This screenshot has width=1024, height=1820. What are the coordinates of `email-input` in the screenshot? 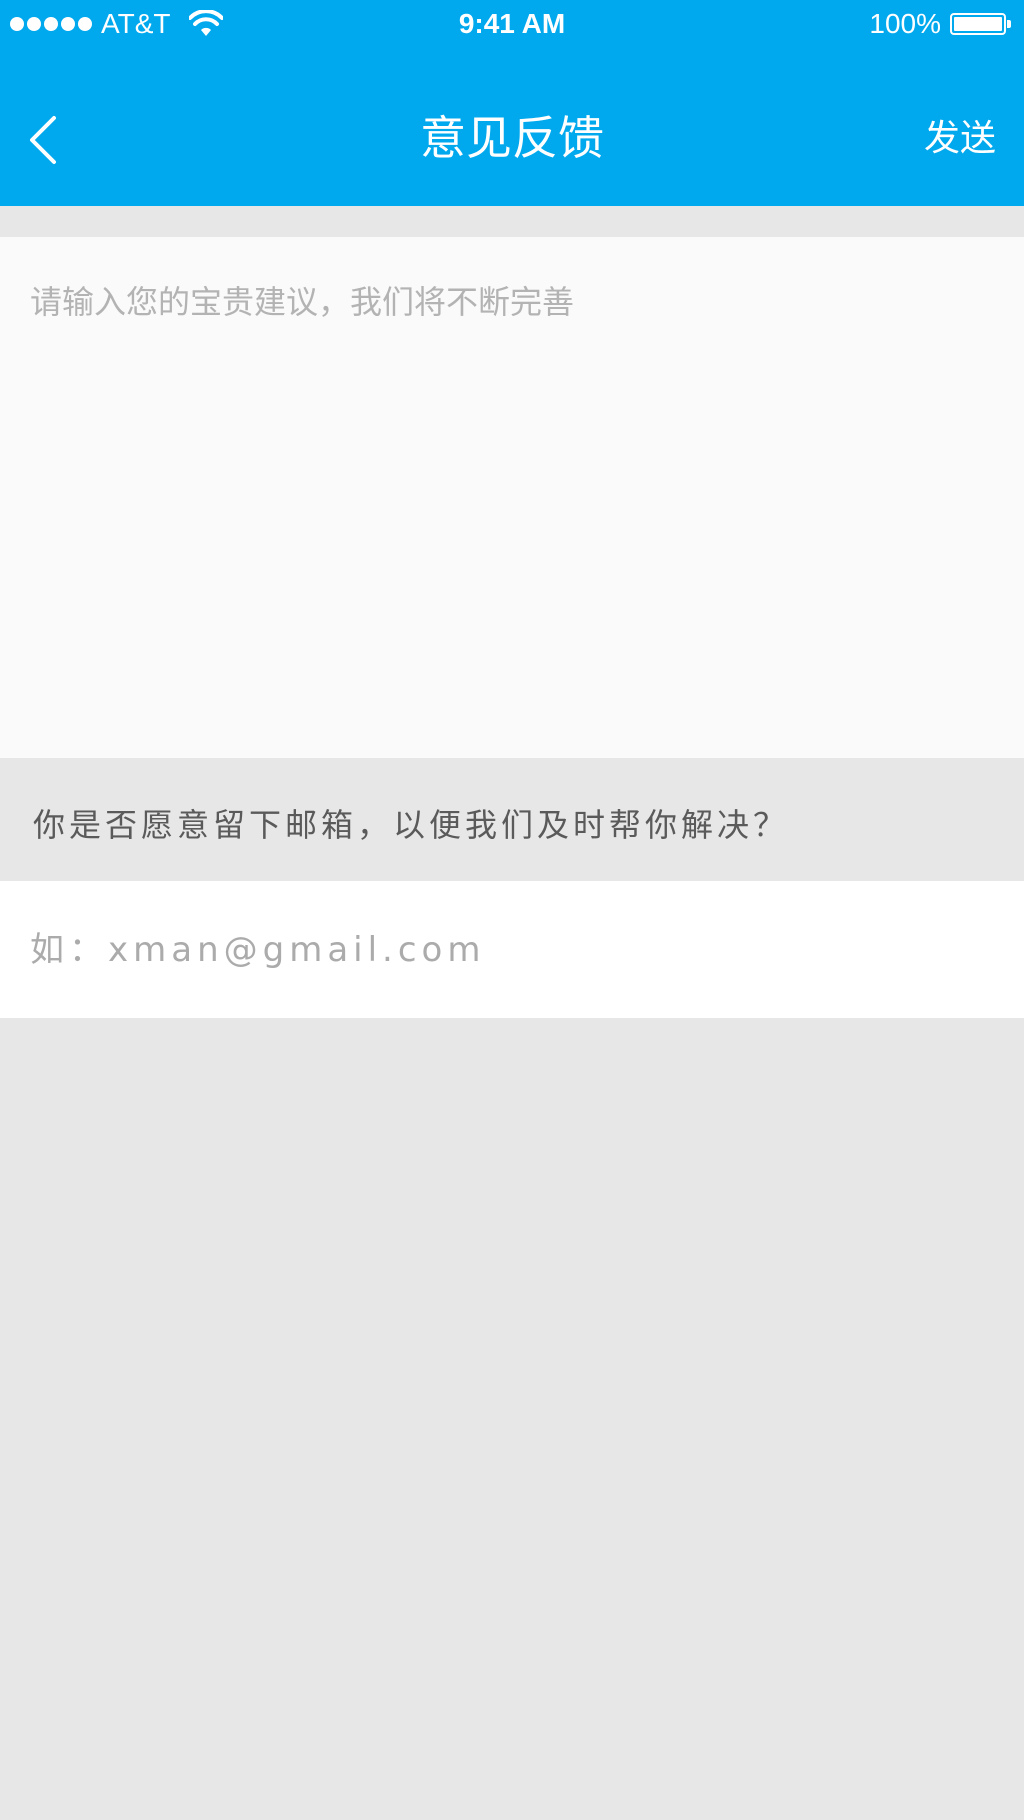 It's located at (512, 949).